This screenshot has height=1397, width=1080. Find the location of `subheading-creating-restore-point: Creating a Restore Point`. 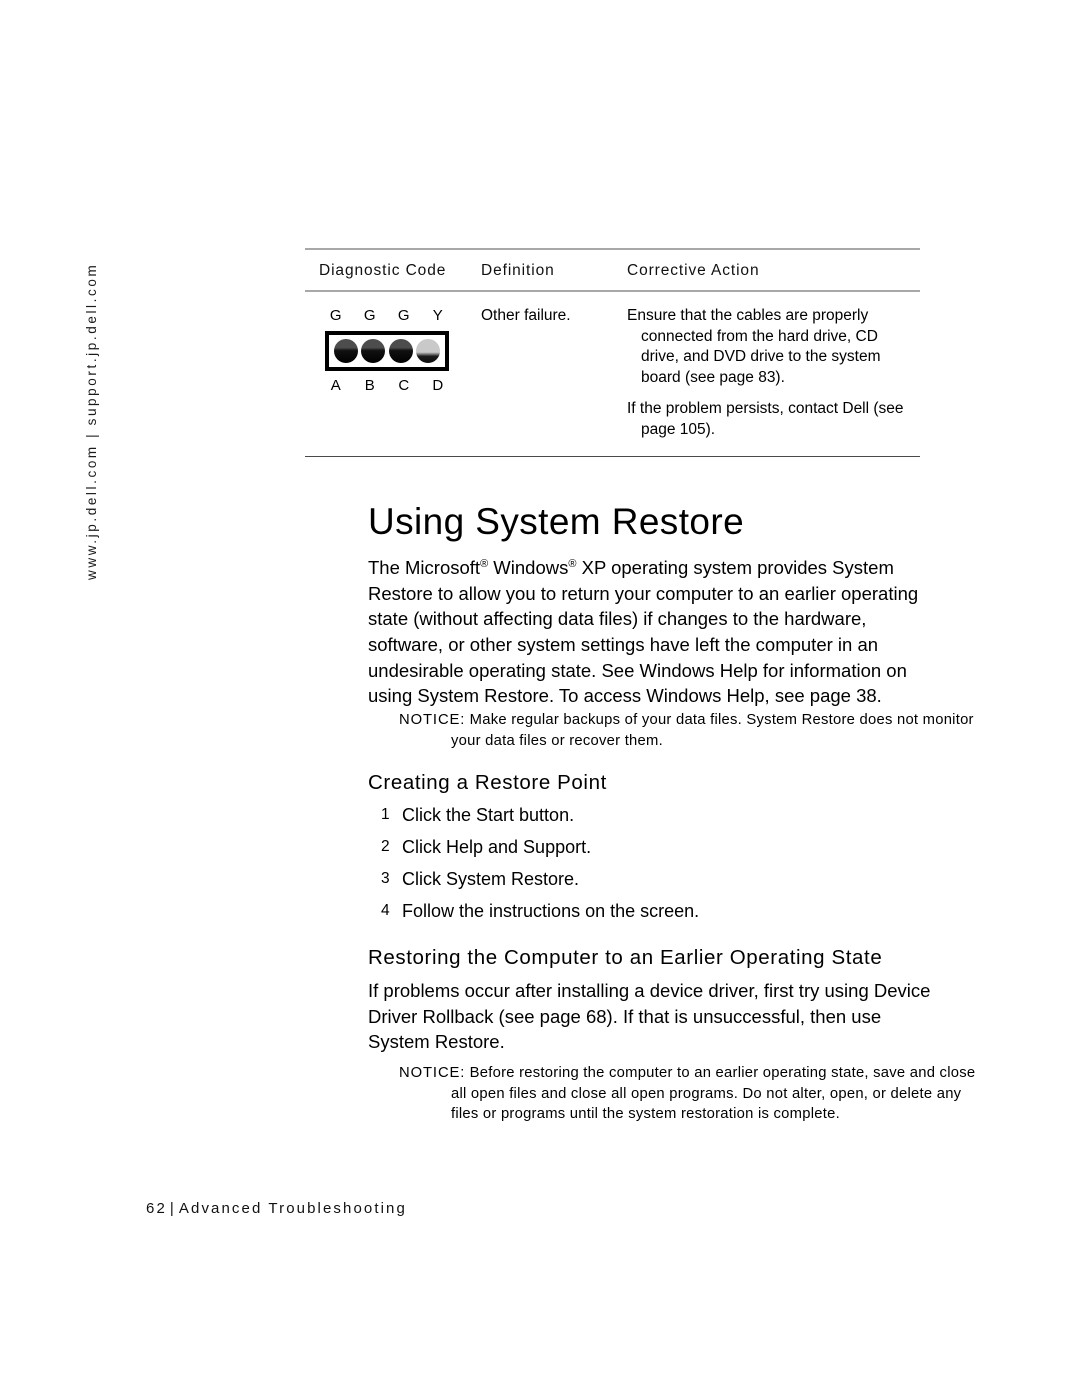

subheading-creating-restore-point: Creating a Restore Point is located at coordinates (487, 782).